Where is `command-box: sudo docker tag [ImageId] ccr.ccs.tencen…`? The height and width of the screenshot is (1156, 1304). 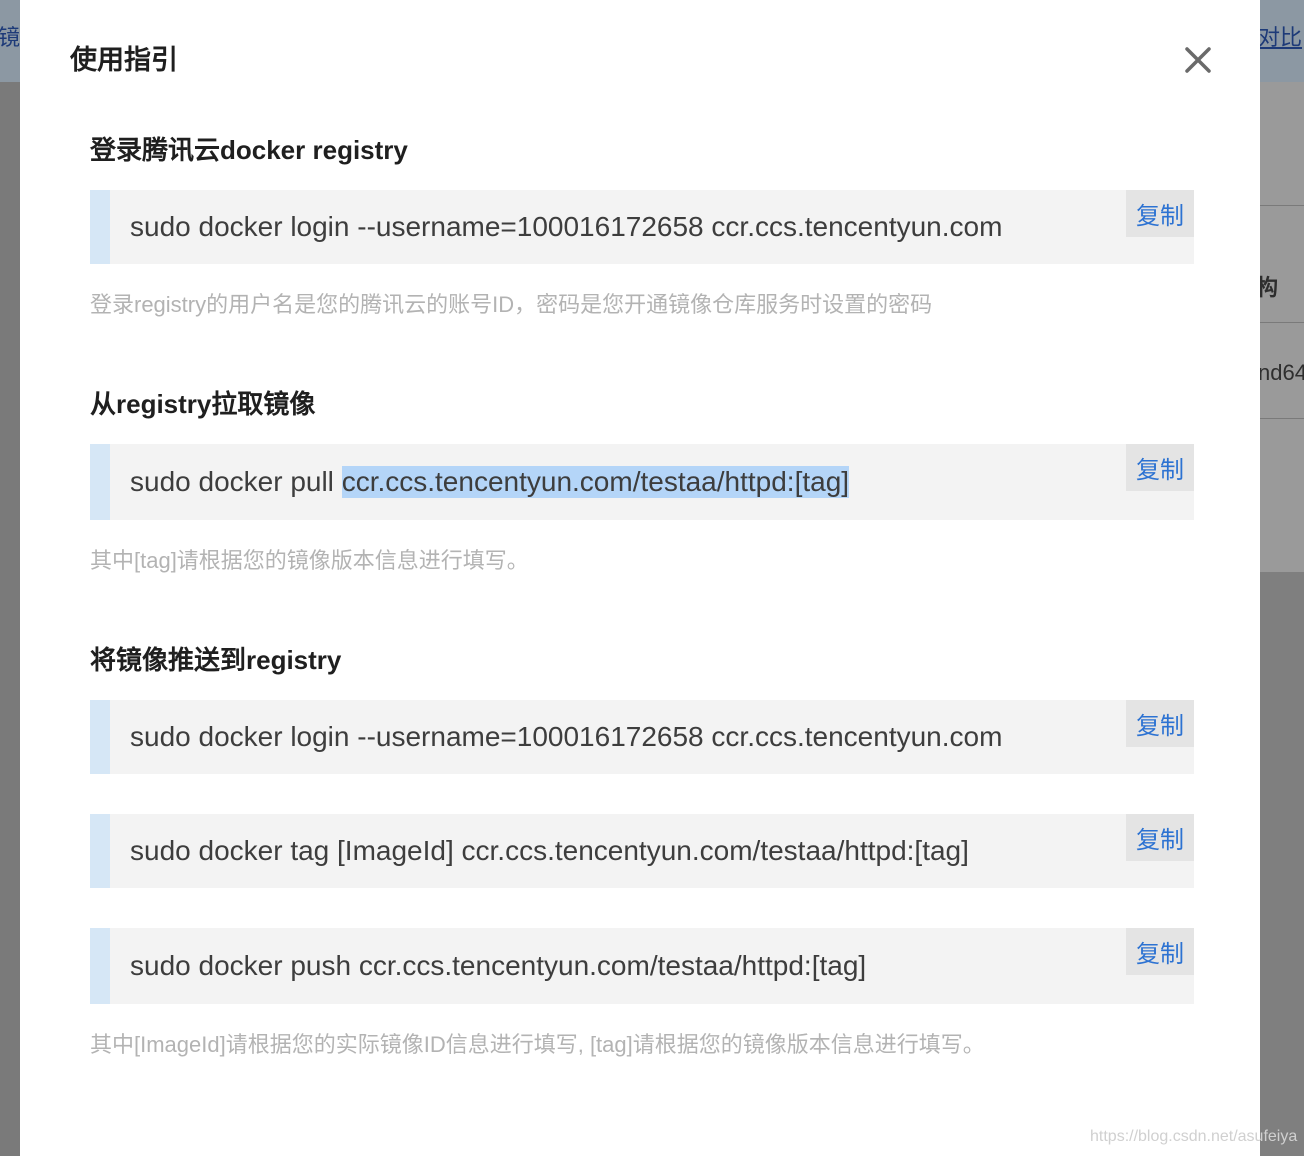
command-box: sudo docker tag [ImageId] ccr.ccs.tencen… is located at coordinates (642, 851).